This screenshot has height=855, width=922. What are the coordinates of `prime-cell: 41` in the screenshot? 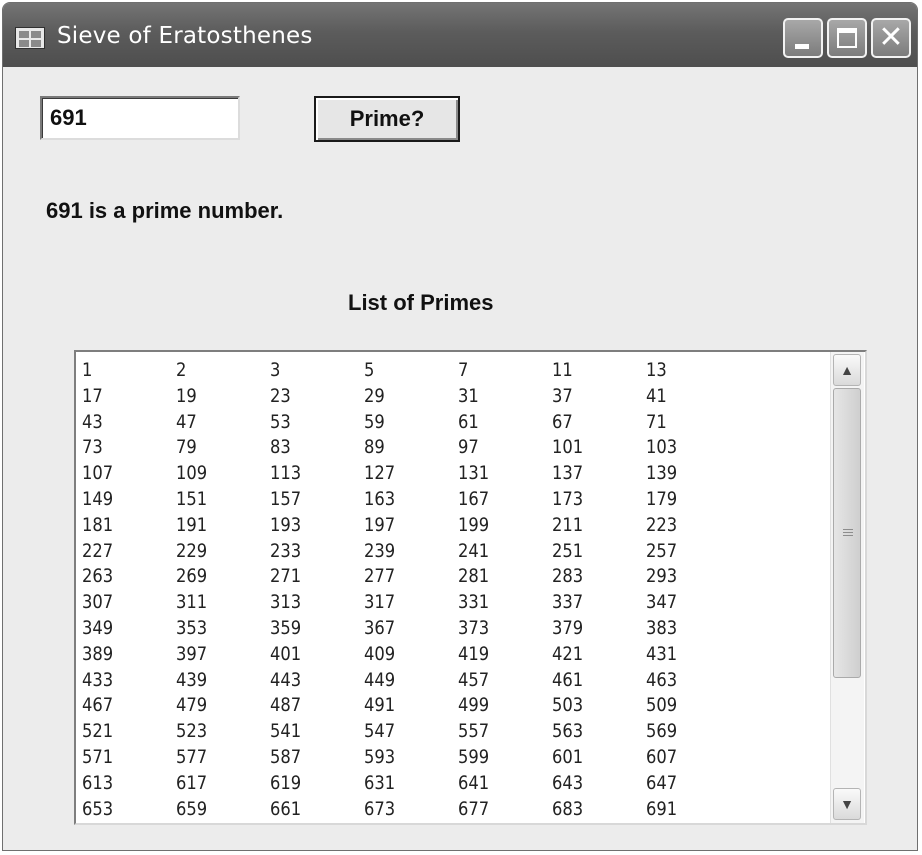 It's located at (656, 395).